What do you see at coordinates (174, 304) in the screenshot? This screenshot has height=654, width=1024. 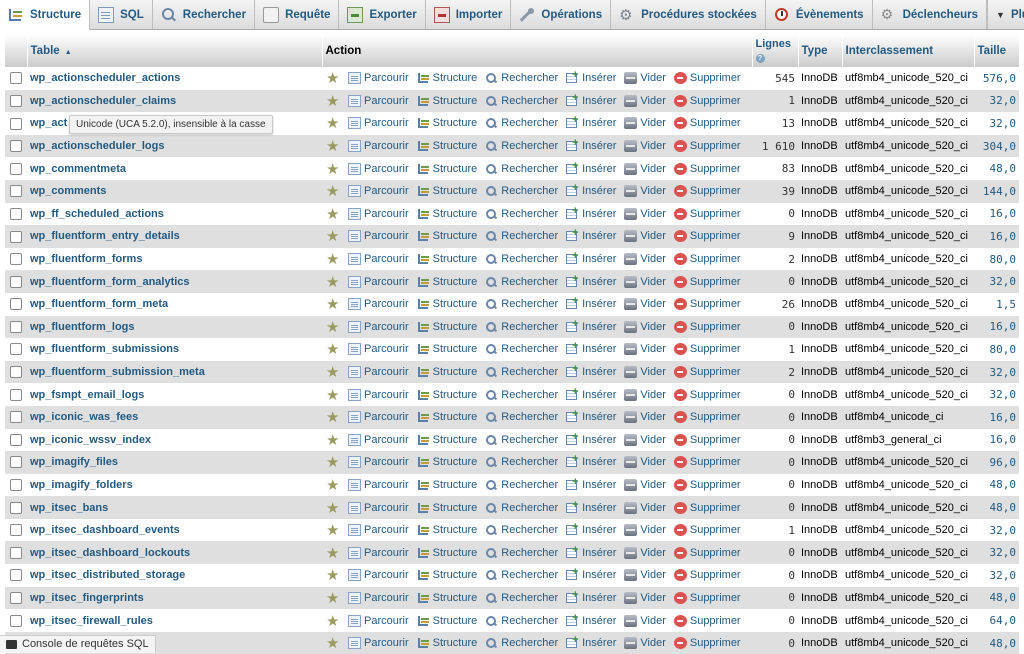 I see `table-name: wp_fluentform_form_meta` at bounding box center [174, 304].